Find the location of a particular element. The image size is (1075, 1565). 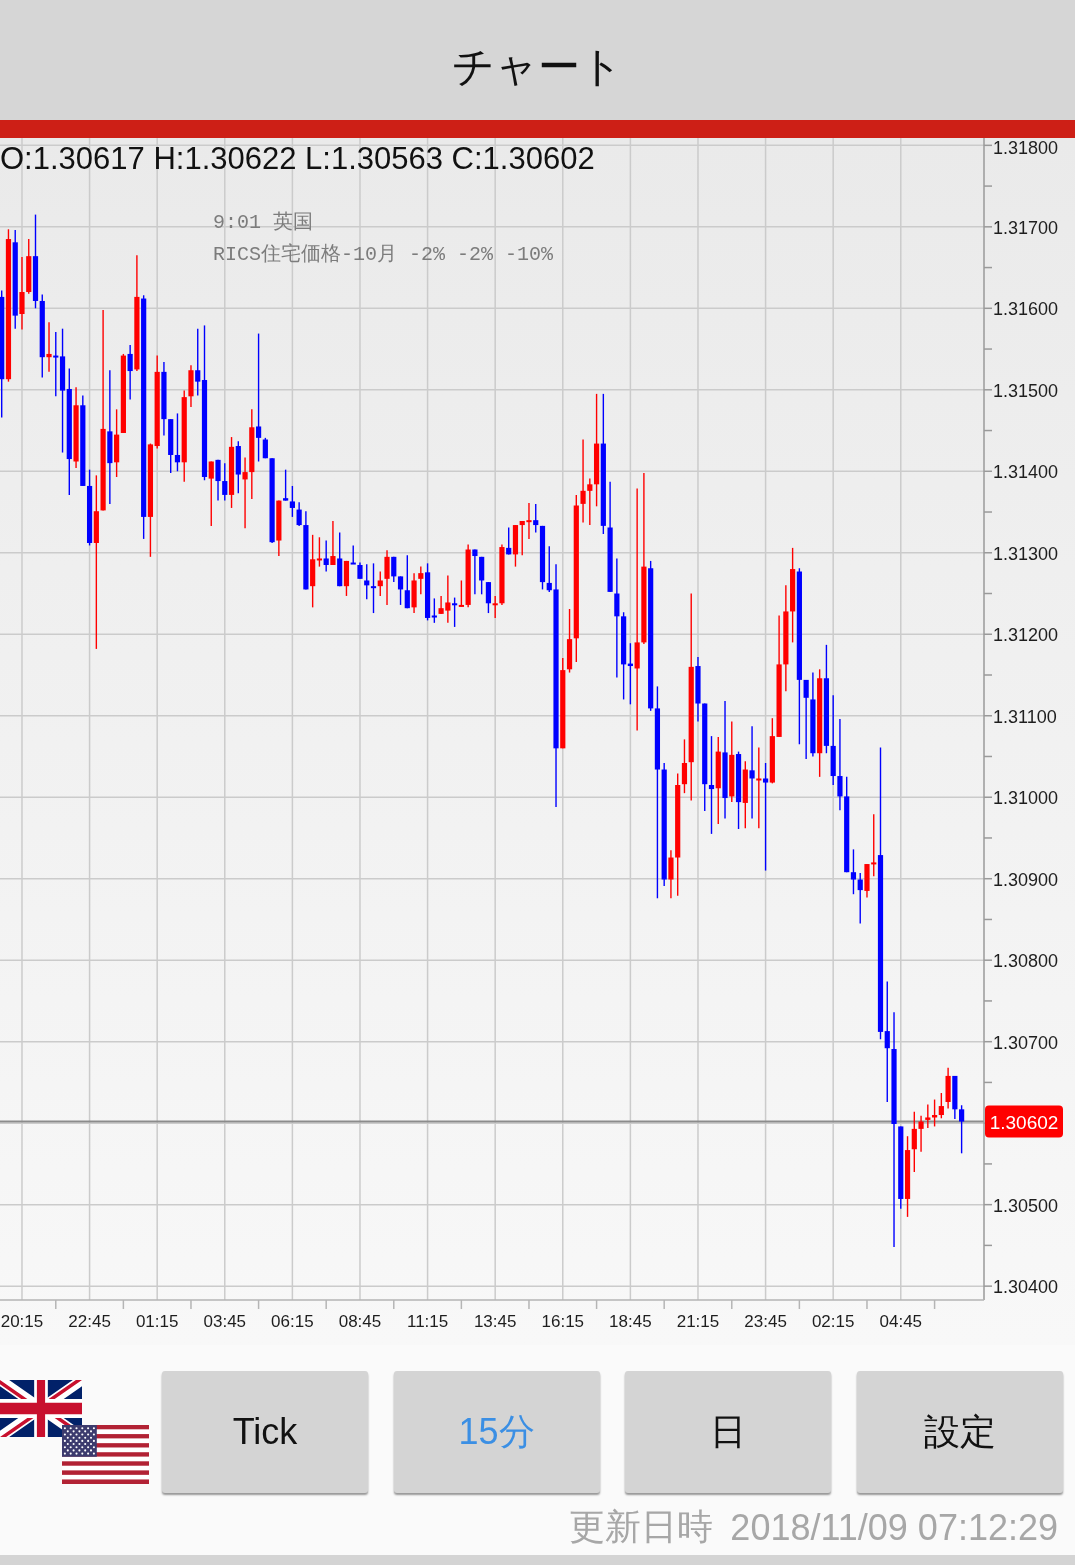

time-label: 21:15 is located at coordinates (698, 1321).